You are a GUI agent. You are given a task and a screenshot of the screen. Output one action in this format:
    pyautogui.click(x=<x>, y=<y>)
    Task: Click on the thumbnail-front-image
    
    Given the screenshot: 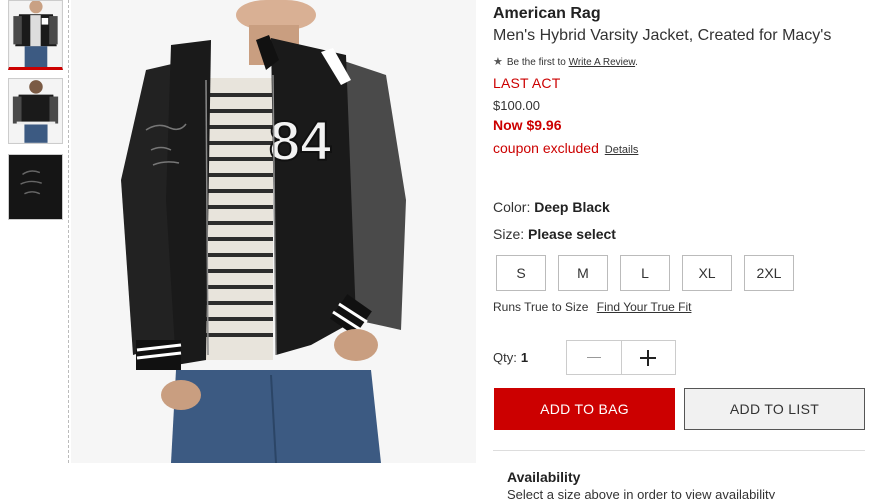 What is the action you would take?
    pyautogui.click(x=35, y=34)
    